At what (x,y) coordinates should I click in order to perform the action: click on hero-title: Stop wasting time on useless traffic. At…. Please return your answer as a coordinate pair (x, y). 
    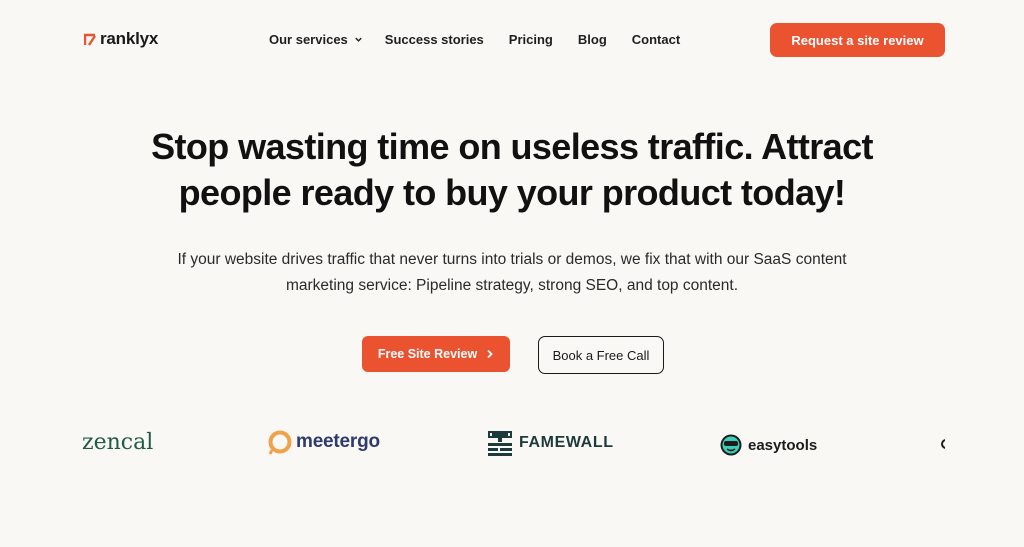
    Looking at the image, I should click on (512, 169).